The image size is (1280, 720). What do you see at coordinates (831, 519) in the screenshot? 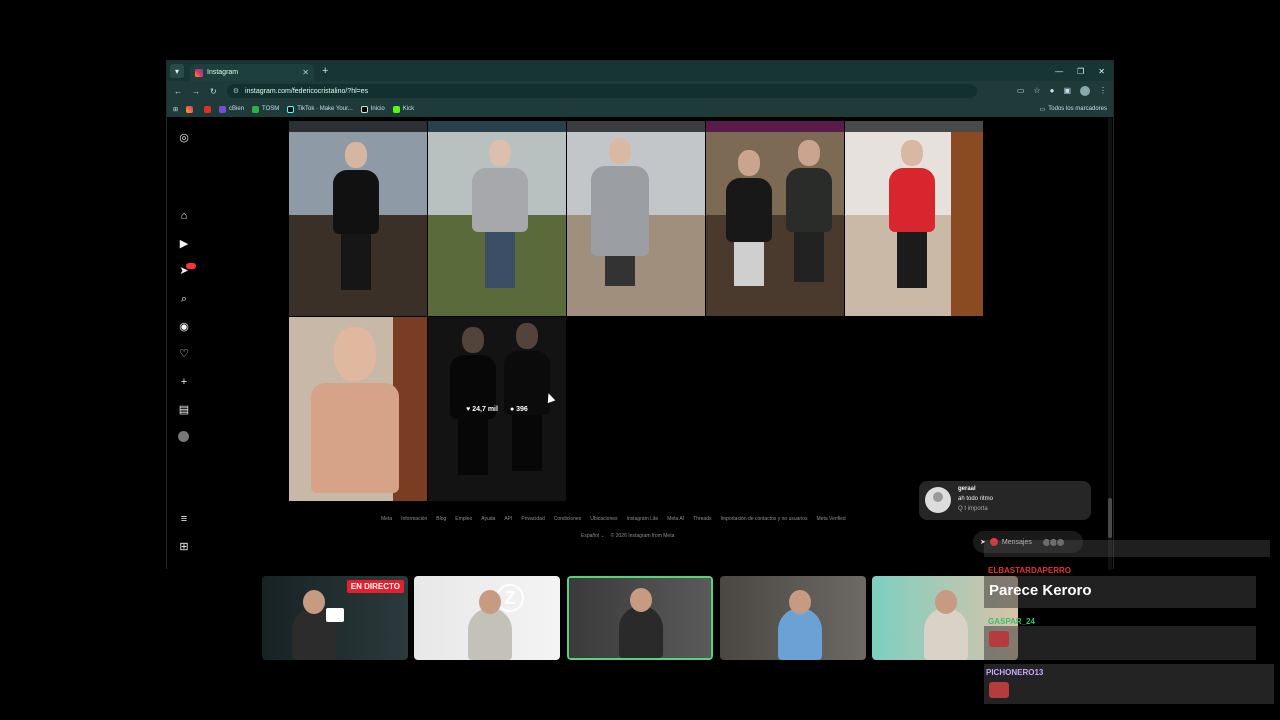
I see `footer-link: Meta Verified` at bounding box center [831, 519].